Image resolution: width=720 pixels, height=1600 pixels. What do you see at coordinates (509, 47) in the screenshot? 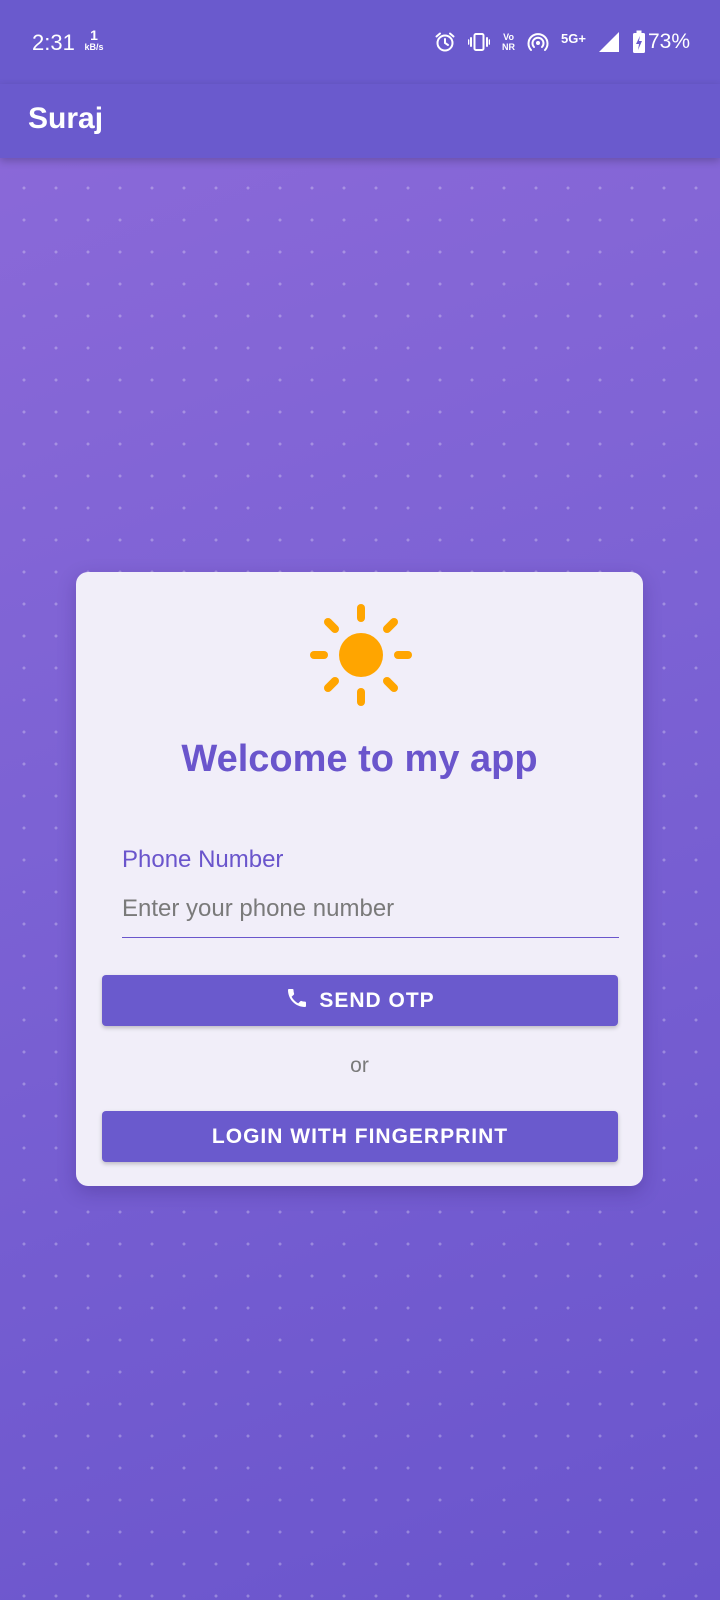
I see `vonr-nr-label: NR` at bounding box center [509, 47].